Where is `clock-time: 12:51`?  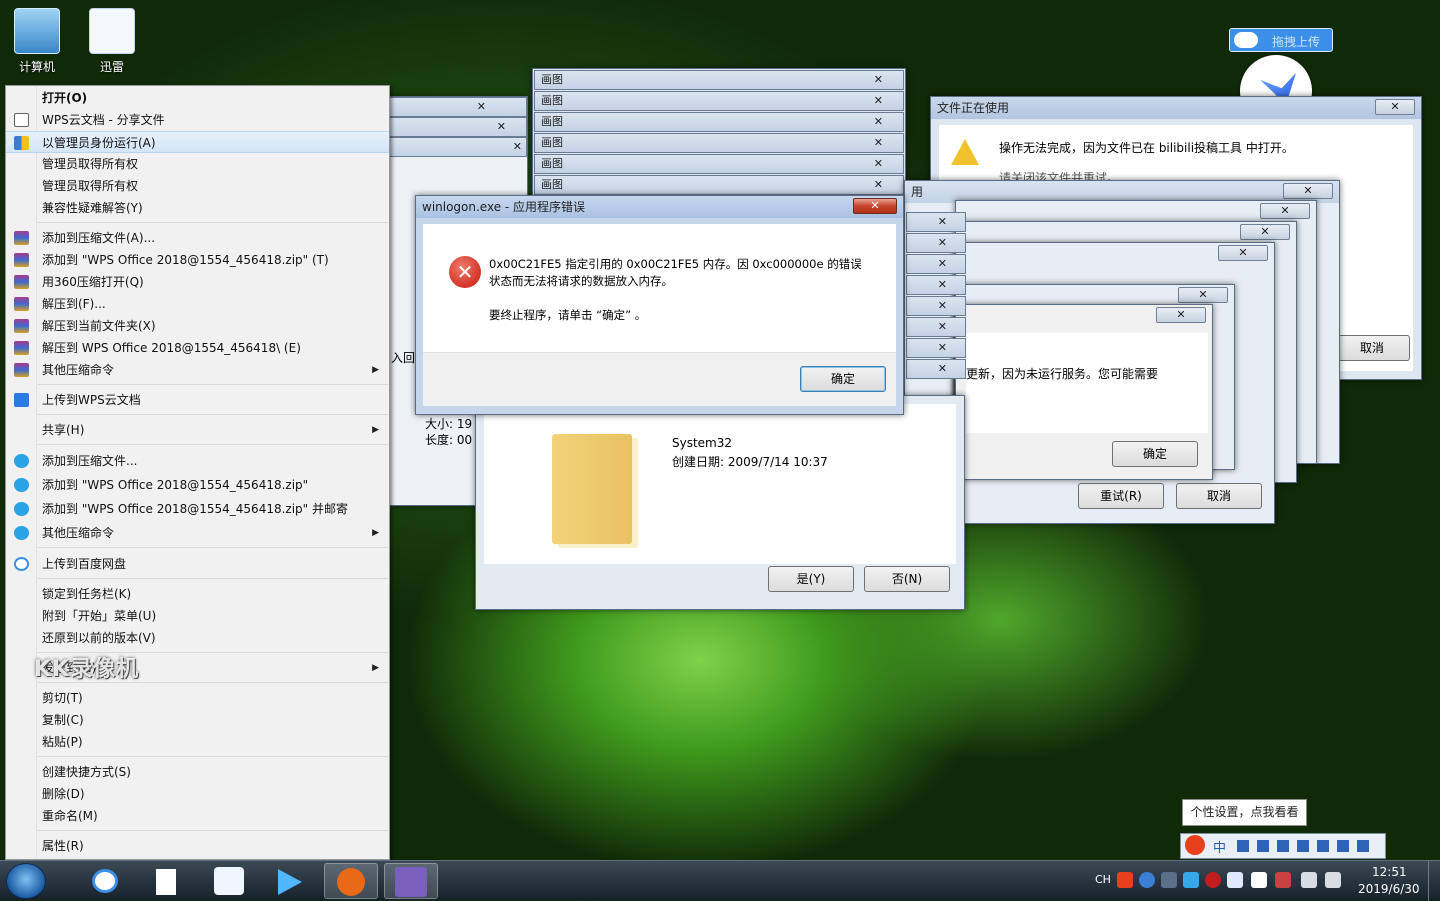 clock-time: 12:51 is located at coordinates (1389, 872).